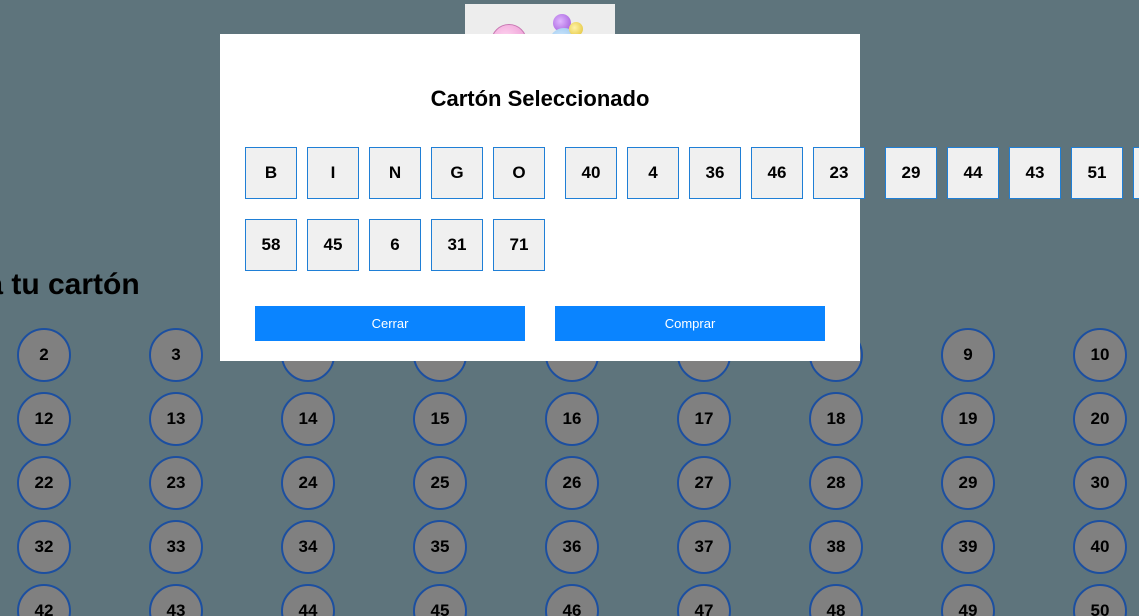  What do you see at coordinates (176, 600) in the screenshot?
I see `number-ball: 43` at bounding box center [176, 600].